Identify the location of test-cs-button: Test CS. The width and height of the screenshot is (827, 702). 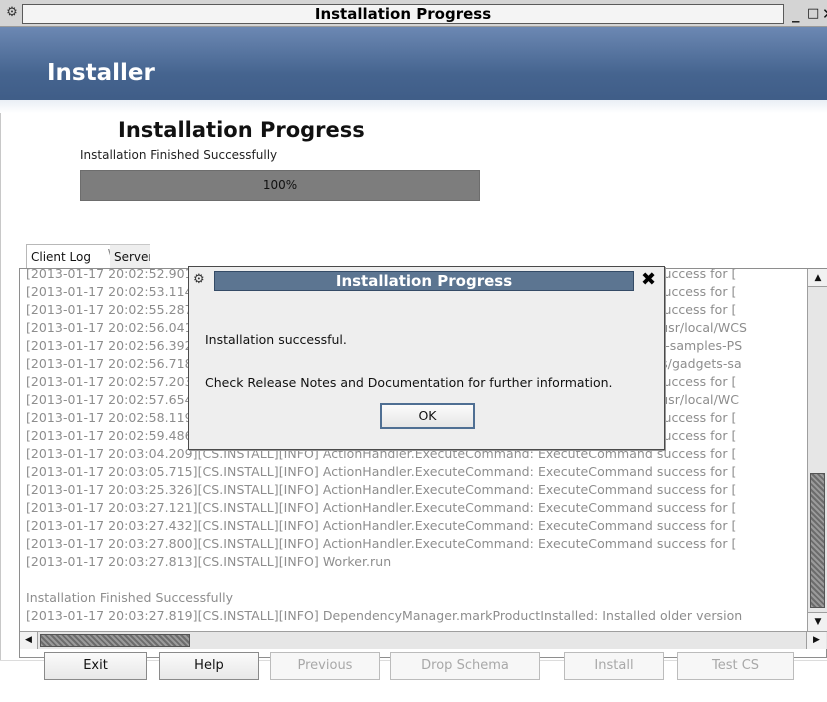
(735, 666).